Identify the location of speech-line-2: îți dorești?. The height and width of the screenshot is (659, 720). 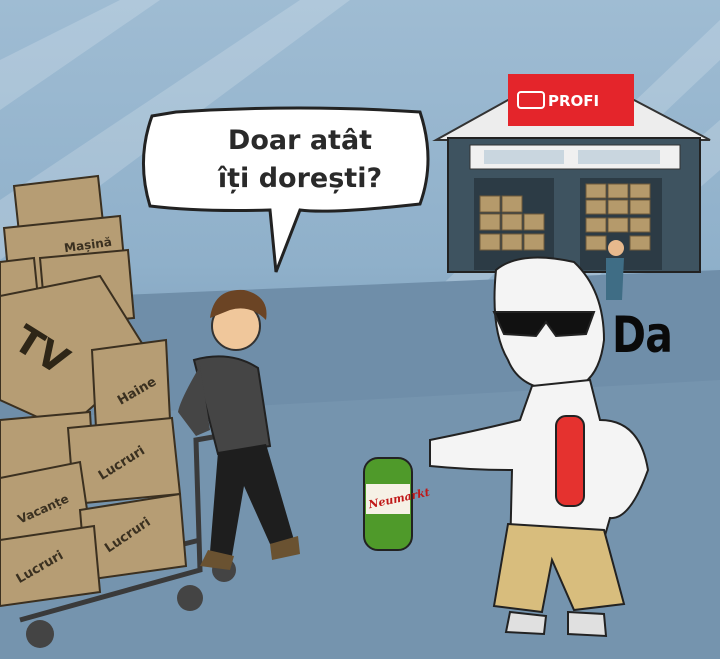
(300, 178).